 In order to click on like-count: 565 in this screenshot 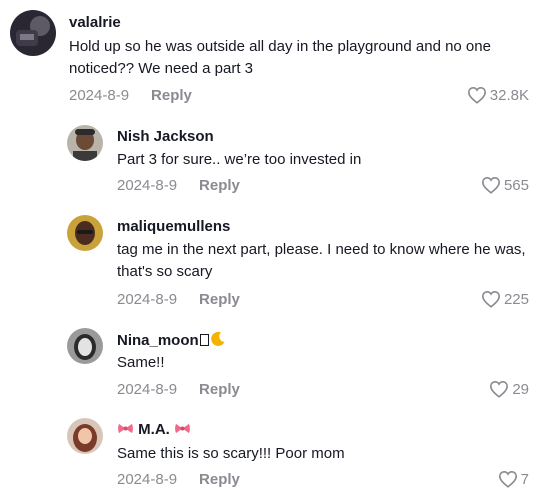, I will do `click(516, 185)`.